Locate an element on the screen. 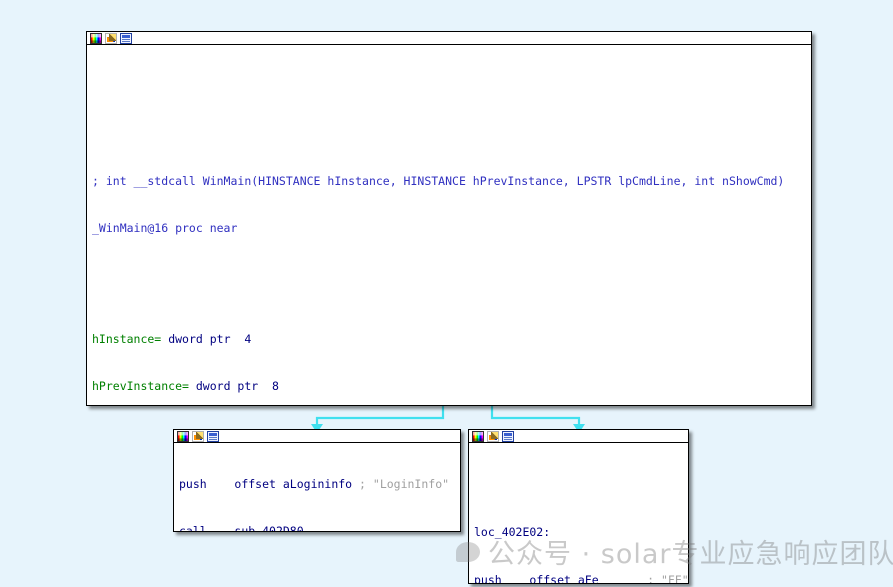  instruction-row: call sub_402D80 is located at coordinates (241, 527).